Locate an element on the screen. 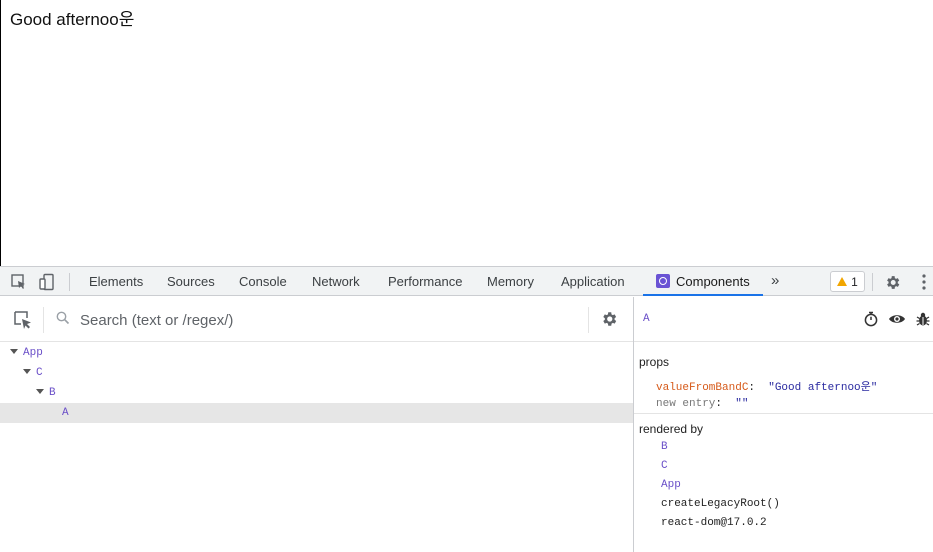 The width and height of the screenshot is (933, 552). new-entry-row: new entry: "" is located at coordinates (702, 404).